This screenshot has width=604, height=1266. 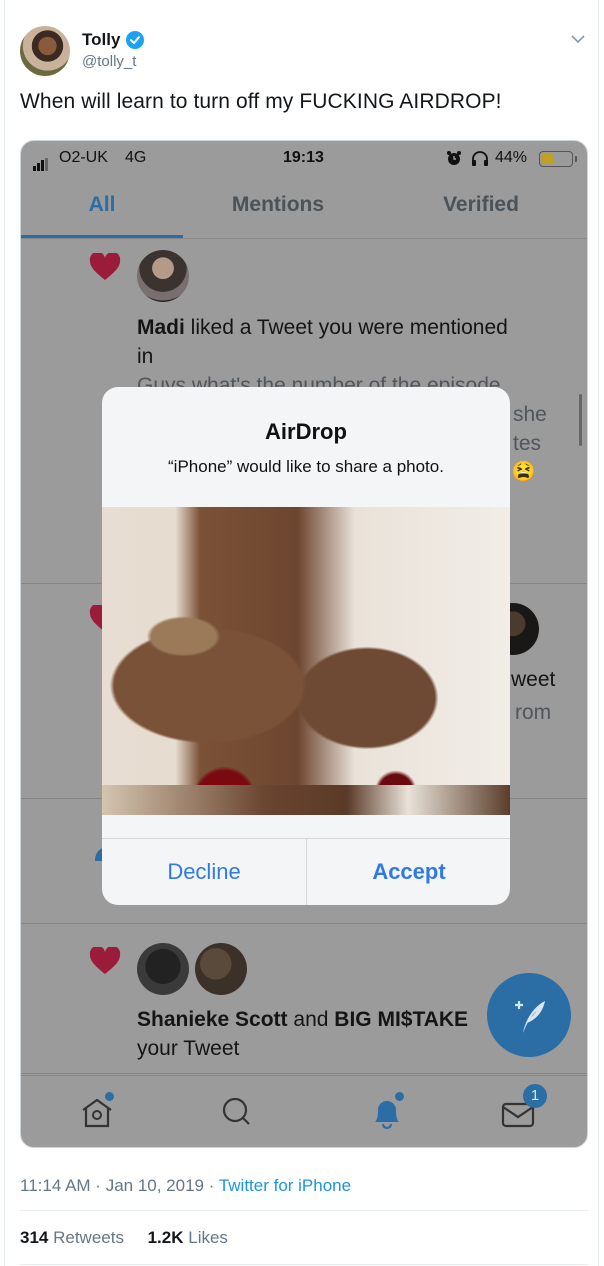 What do you see at coordinates (527, 443) in the screenshot?
I see `tweet-preview-line: tes` at bounding box center [527, 443].